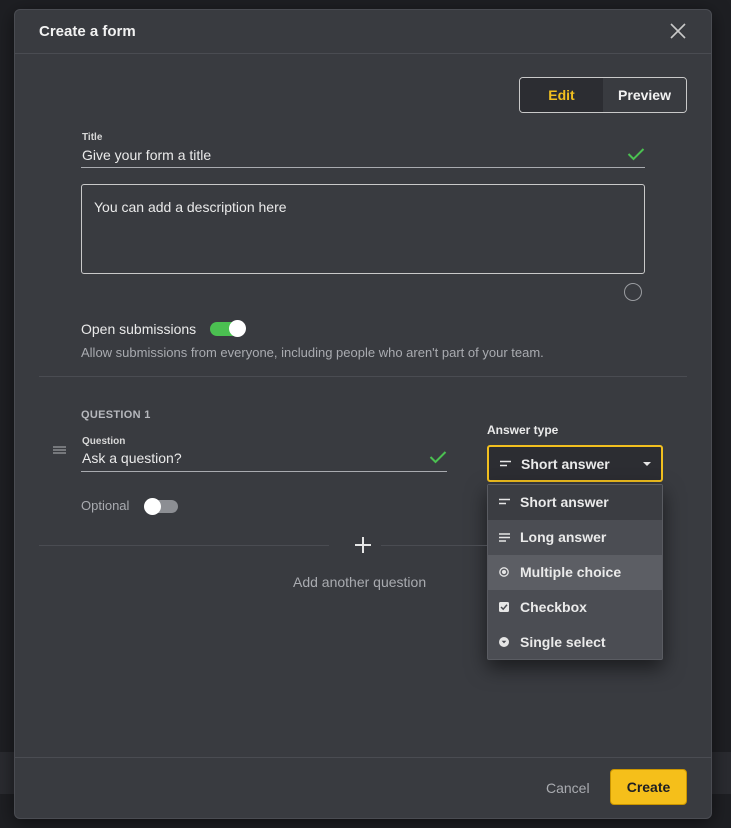 The image size is (731, 828). What do you see at coordinates (563, 537) in the screenshot?
I see `menu-item-label: Long answer` at bounding box center [563, 537].